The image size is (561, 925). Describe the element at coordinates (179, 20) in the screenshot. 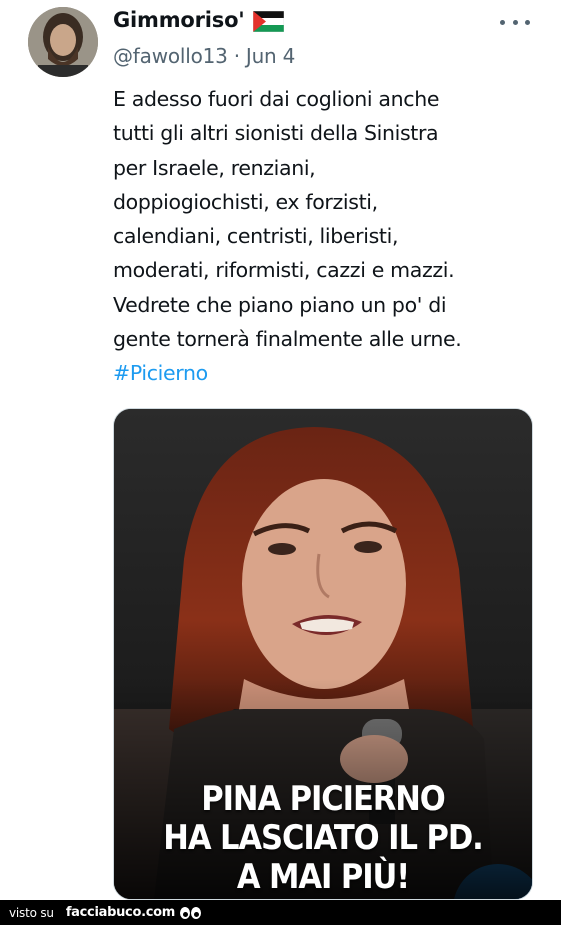

I see `display-name: Gimmoriso'` at that location.